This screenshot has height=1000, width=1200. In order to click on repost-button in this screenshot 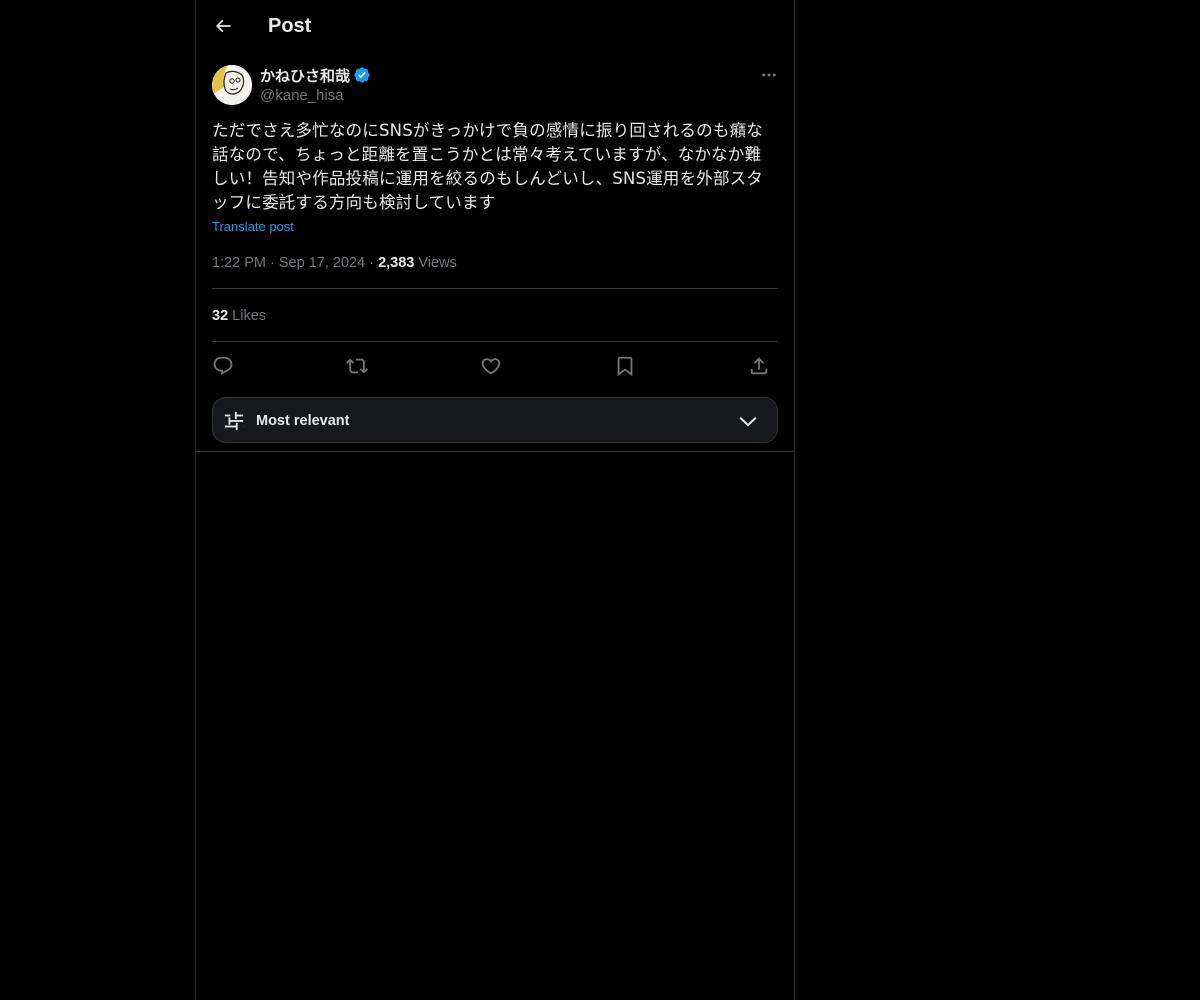, I will do `click(357, 366)`.